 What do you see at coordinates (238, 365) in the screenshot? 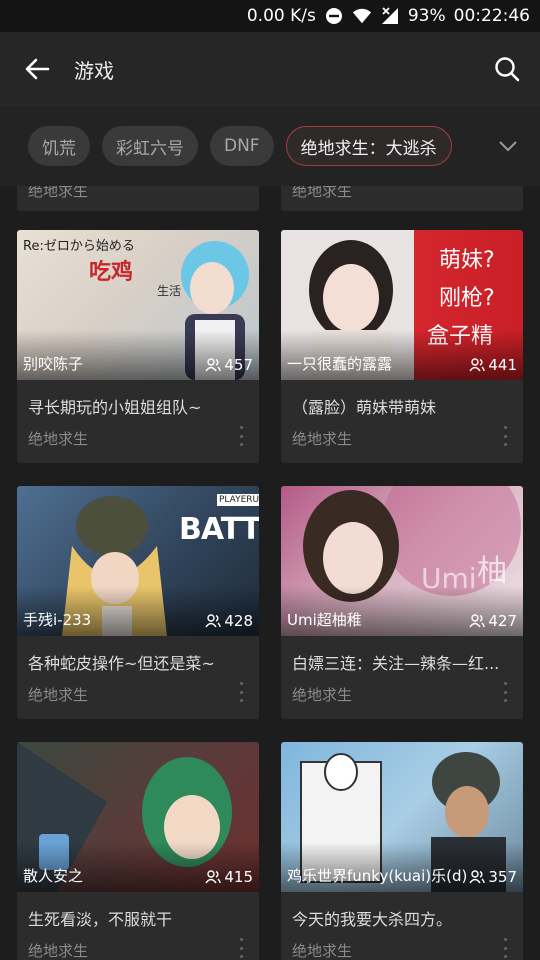
I see `viewer-count-value: 457` at bounding box center [238, 365].